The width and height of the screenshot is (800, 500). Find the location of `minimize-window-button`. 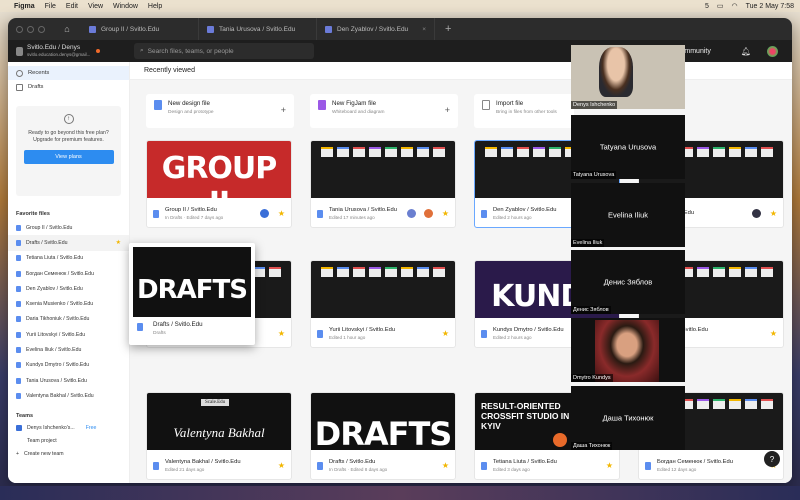

minimize-window-button is located at coordinates (30, 29).